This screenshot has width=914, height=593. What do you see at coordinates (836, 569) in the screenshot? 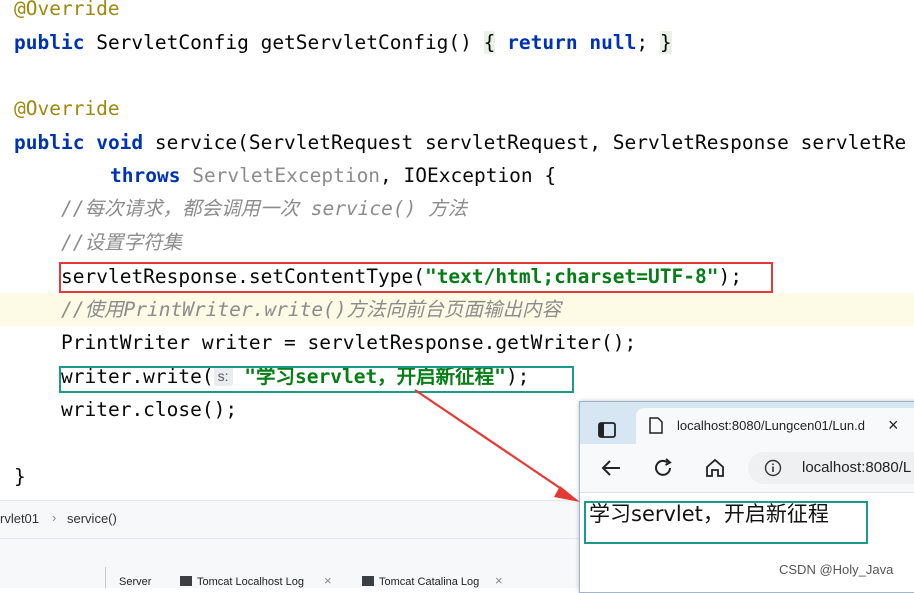
I see `watermark: CSDN @Holy_Java` at bounding box center [836, 569].